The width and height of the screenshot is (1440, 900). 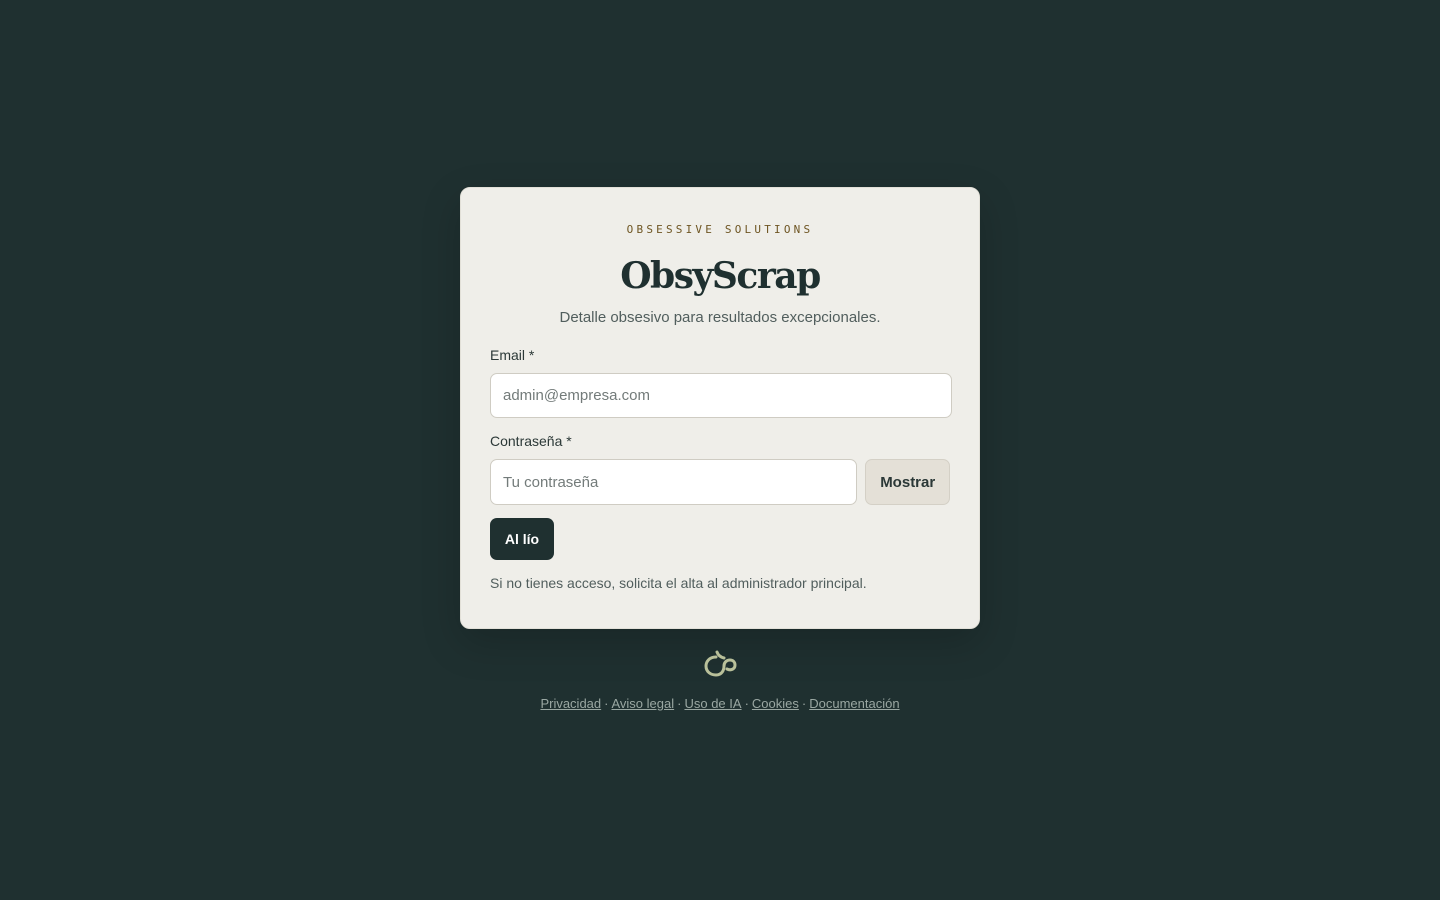 What do you see at coordinates (522, 539) in the screenshot?
I see `login-submit-button: Al lío` at bounding box center [522, 539].